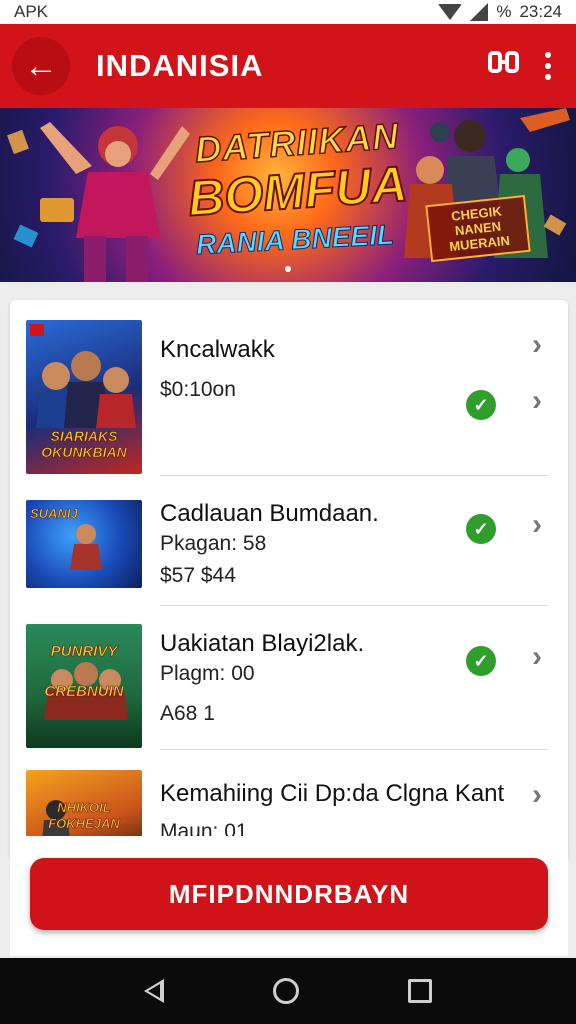 This screenshot has height=1024, width=576. I want to click on item-subtitle: $0:10on, so click(198, 389).